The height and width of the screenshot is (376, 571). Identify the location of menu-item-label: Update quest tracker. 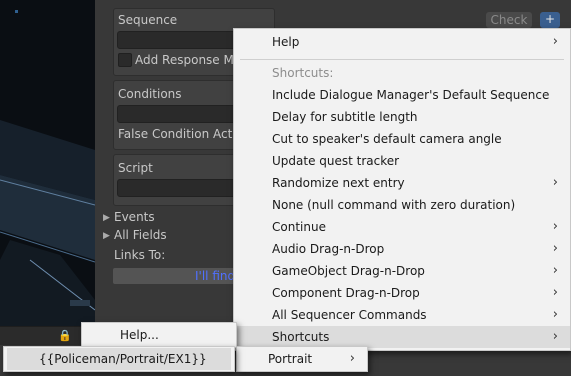
(336, 161).